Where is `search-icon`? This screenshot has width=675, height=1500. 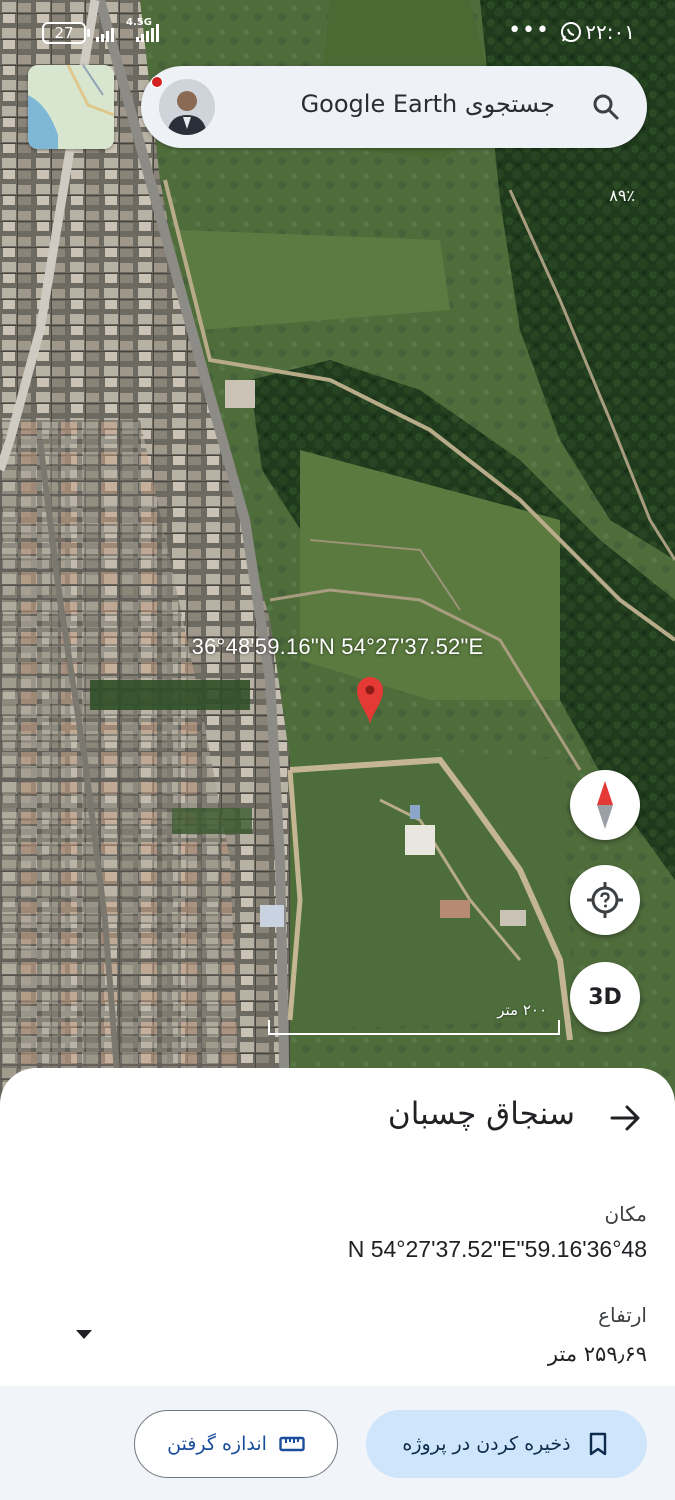 search-icon is located at coordinates (606, 107).